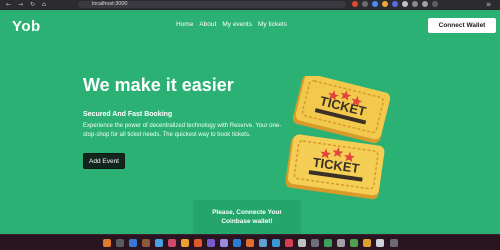 This screenshot has height=250, width=500. Describe the element at coordinates (272, 24) in the screenshot. I see `nav-my-tickets: My tickets` at that location.